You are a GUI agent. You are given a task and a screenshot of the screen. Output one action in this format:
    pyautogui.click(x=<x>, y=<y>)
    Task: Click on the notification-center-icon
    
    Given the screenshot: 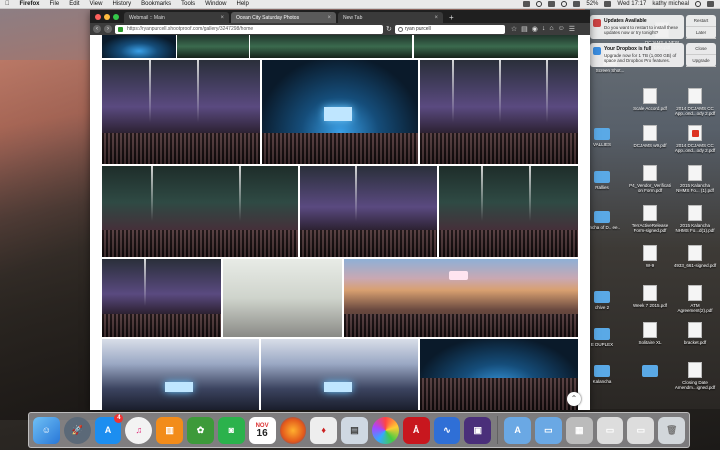 What is the action you would take?
    pyautogui.click(x=710, y=4)
    